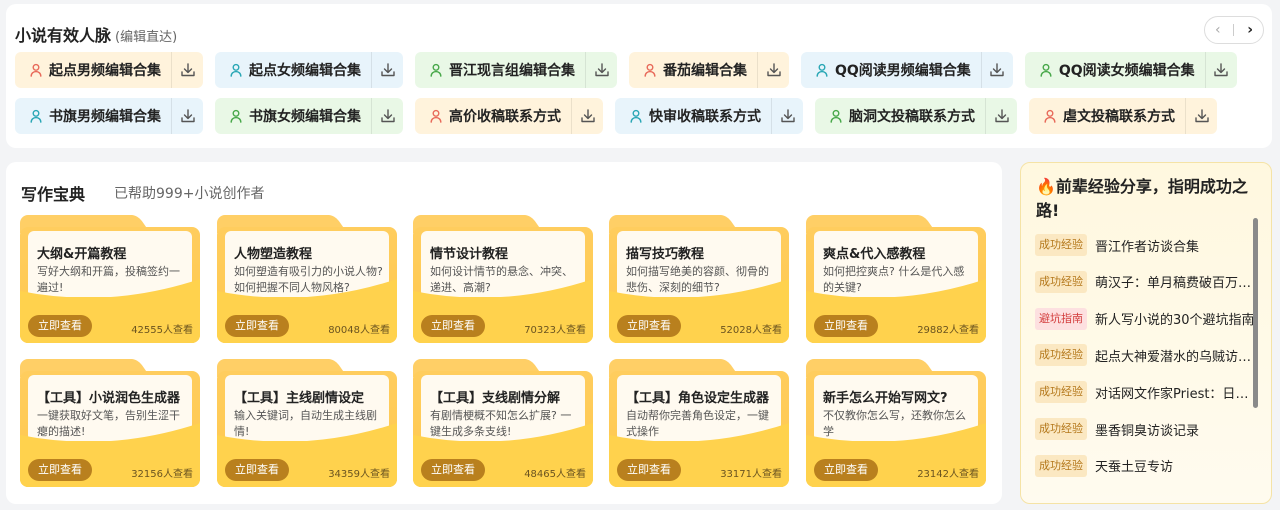  I want to click on guide-card: 新手怎么开始写网文? 不仅教你怎么写，还教你怎么学 立即查看 23142人查看, so click(896, 423).